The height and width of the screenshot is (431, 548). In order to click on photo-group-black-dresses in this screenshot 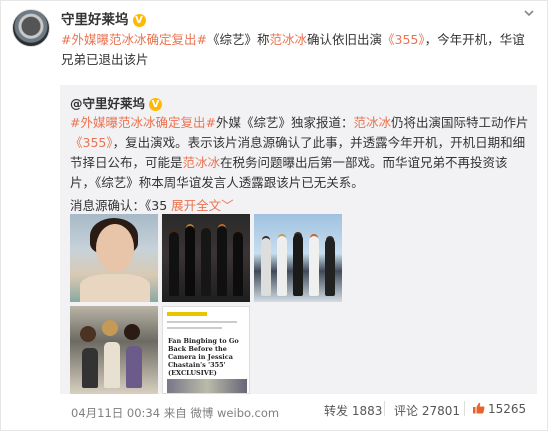, I will do `click(206, 258)`.